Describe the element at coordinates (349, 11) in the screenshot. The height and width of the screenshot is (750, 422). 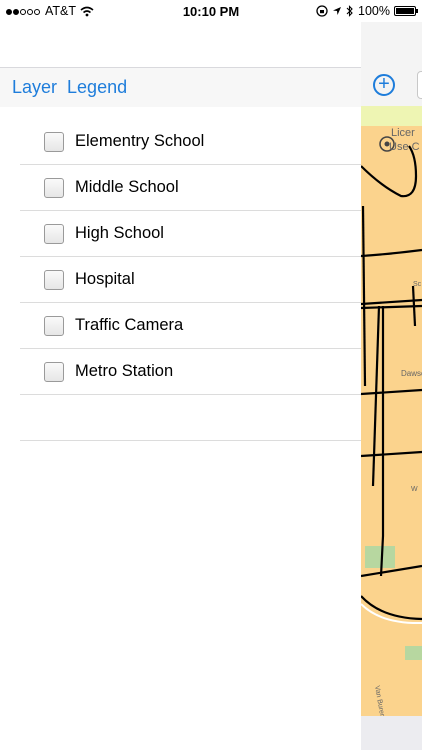
I see `bluetooth-icon` at that location.